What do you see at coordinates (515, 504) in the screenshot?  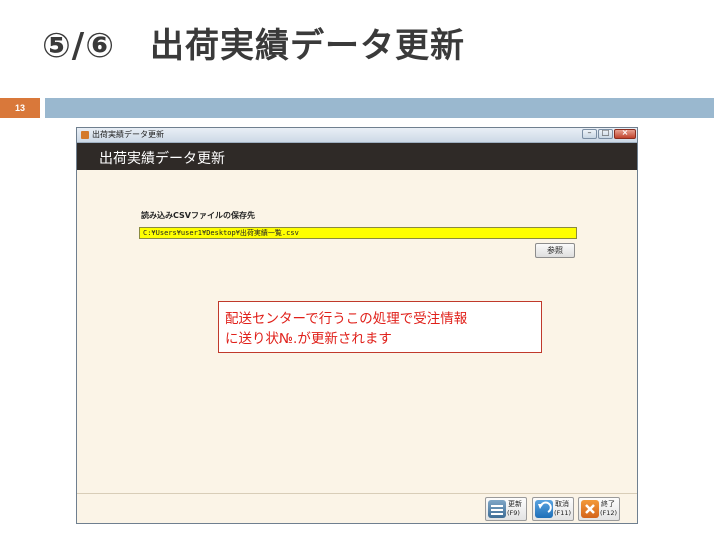 I see `update-label: 更新` at bounding box center [515, 504].